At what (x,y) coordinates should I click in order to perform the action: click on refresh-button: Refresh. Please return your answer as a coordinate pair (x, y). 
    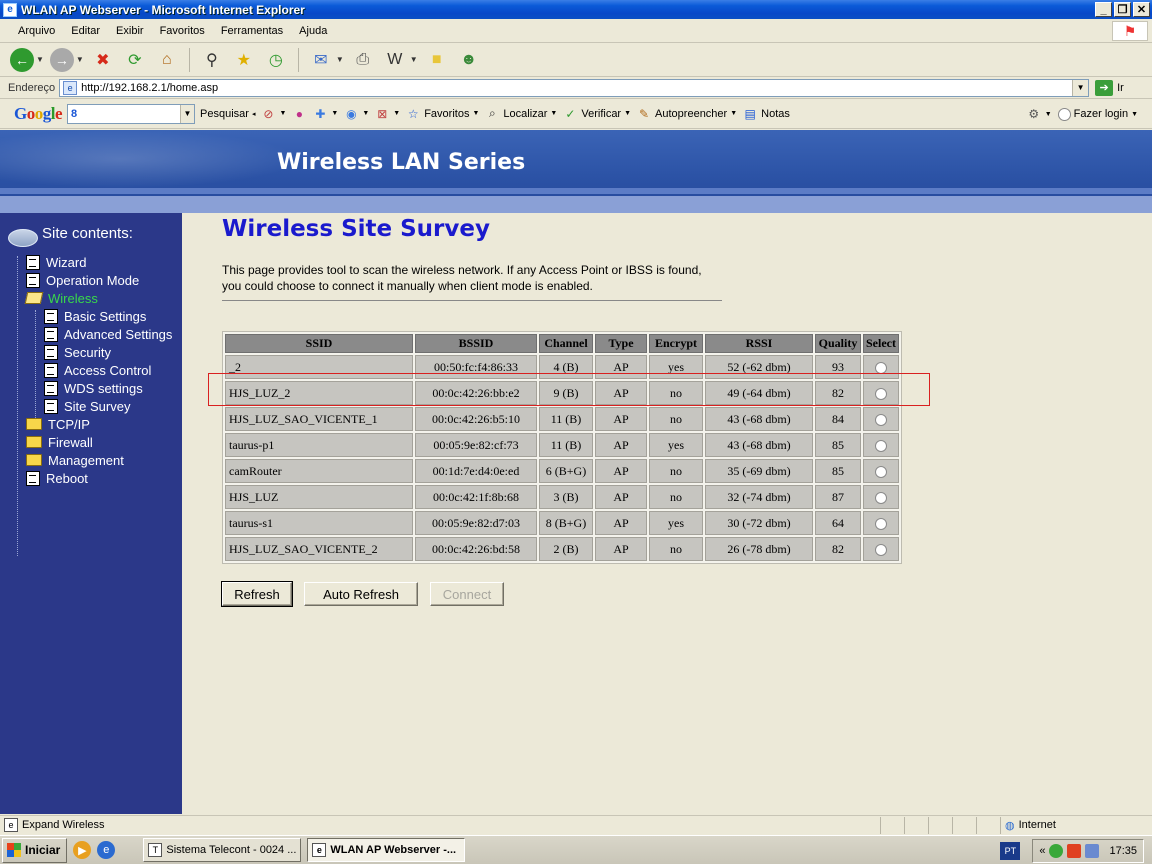
    Looking at the image, I should click on (257, 594).